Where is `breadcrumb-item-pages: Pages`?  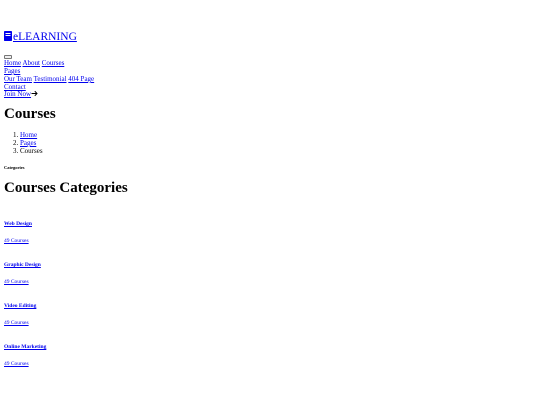
breadcrumb-item-pages: Pages is located at coordinates (31, 143).